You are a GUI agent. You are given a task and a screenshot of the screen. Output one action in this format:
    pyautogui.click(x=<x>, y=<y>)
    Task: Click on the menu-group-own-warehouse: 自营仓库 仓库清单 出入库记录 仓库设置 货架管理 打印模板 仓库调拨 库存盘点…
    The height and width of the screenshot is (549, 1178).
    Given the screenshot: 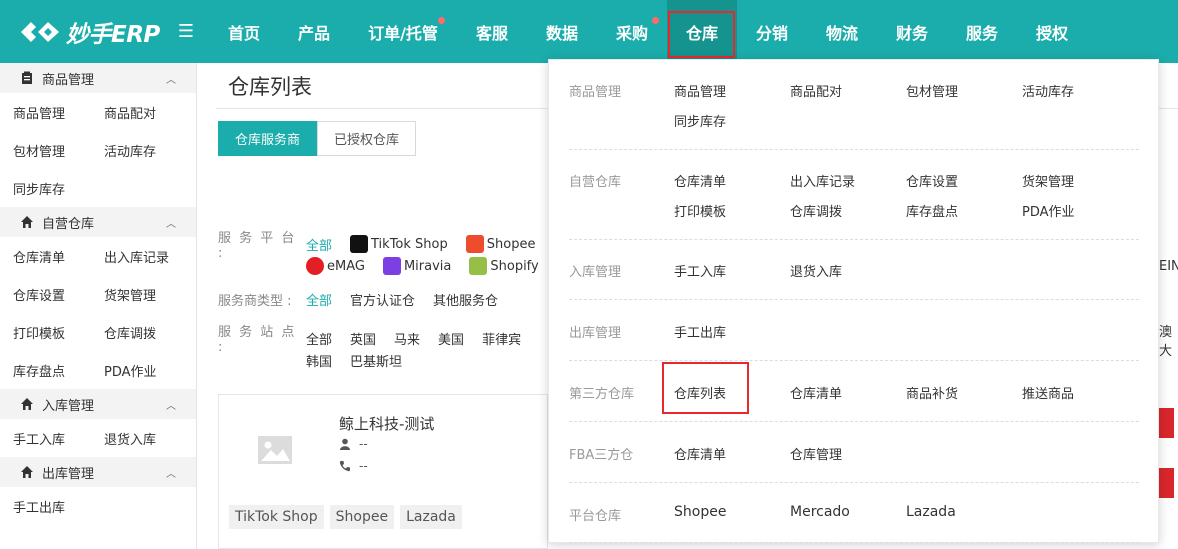 What is the action you would take?
    pyautogui.click(x=854, y=195)
    